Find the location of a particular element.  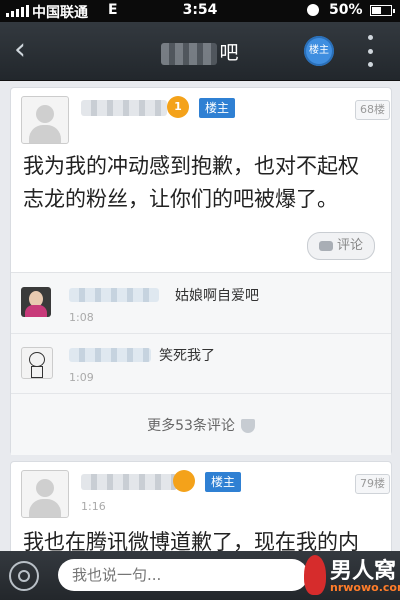

list-item: 姑娘啊自爱吧 1:08 is located at coordinates (201, 303).